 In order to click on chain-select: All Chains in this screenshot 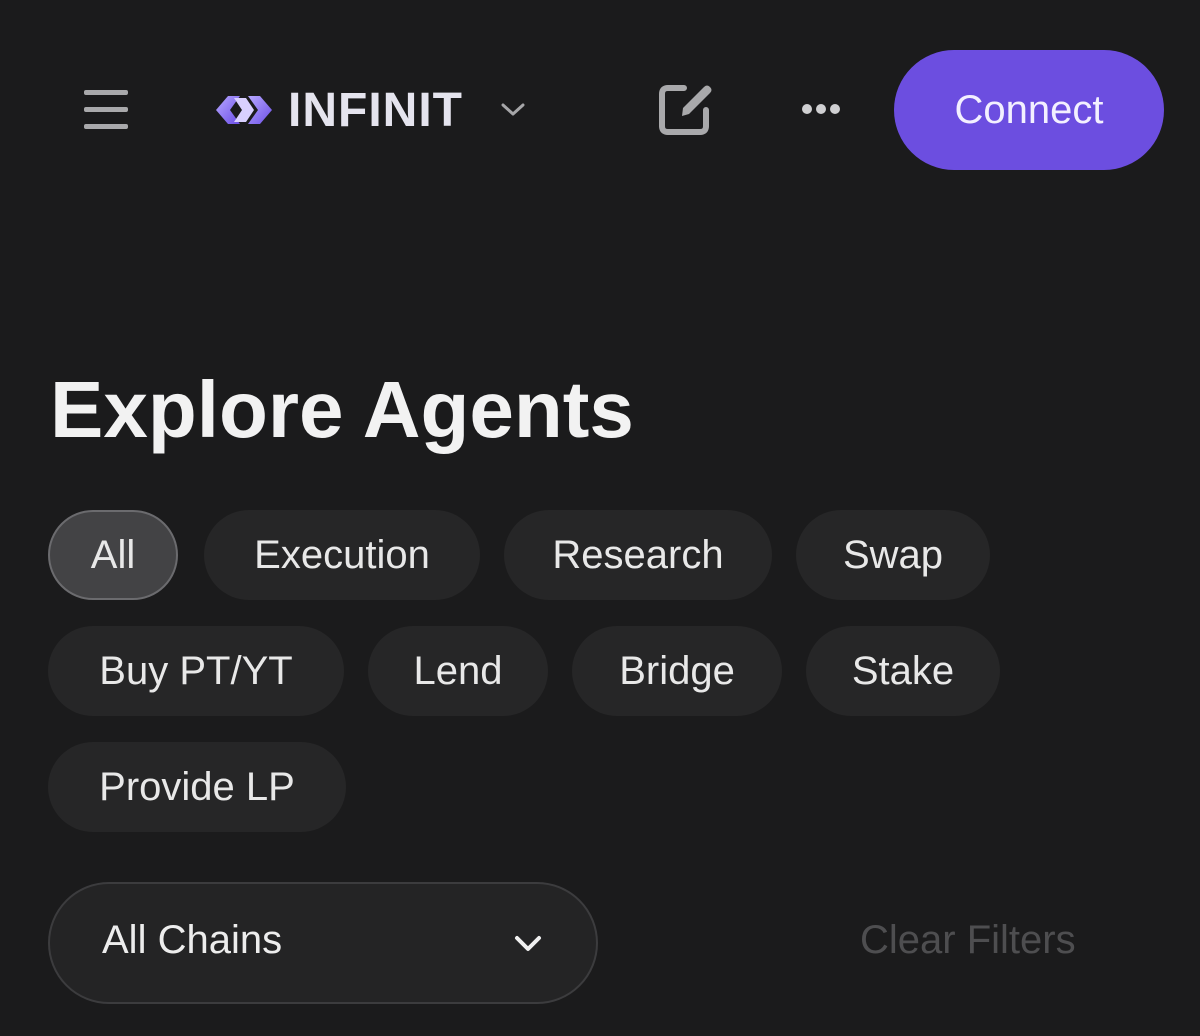, I will do `click(323, 943)`.